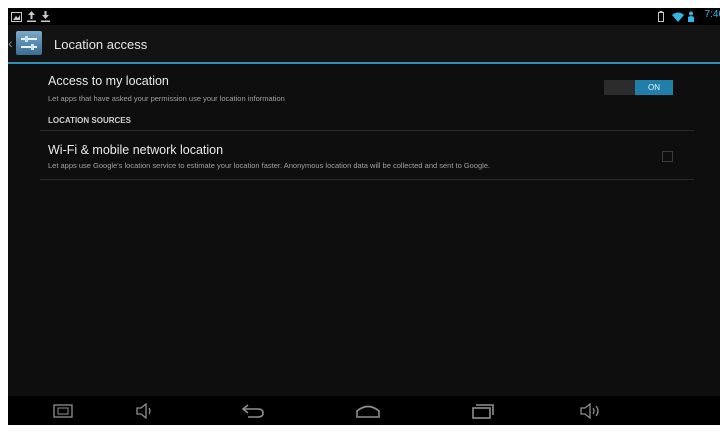 The image size is (720, 432). I want to click on status-bar: 7:46, so click(364, 16).